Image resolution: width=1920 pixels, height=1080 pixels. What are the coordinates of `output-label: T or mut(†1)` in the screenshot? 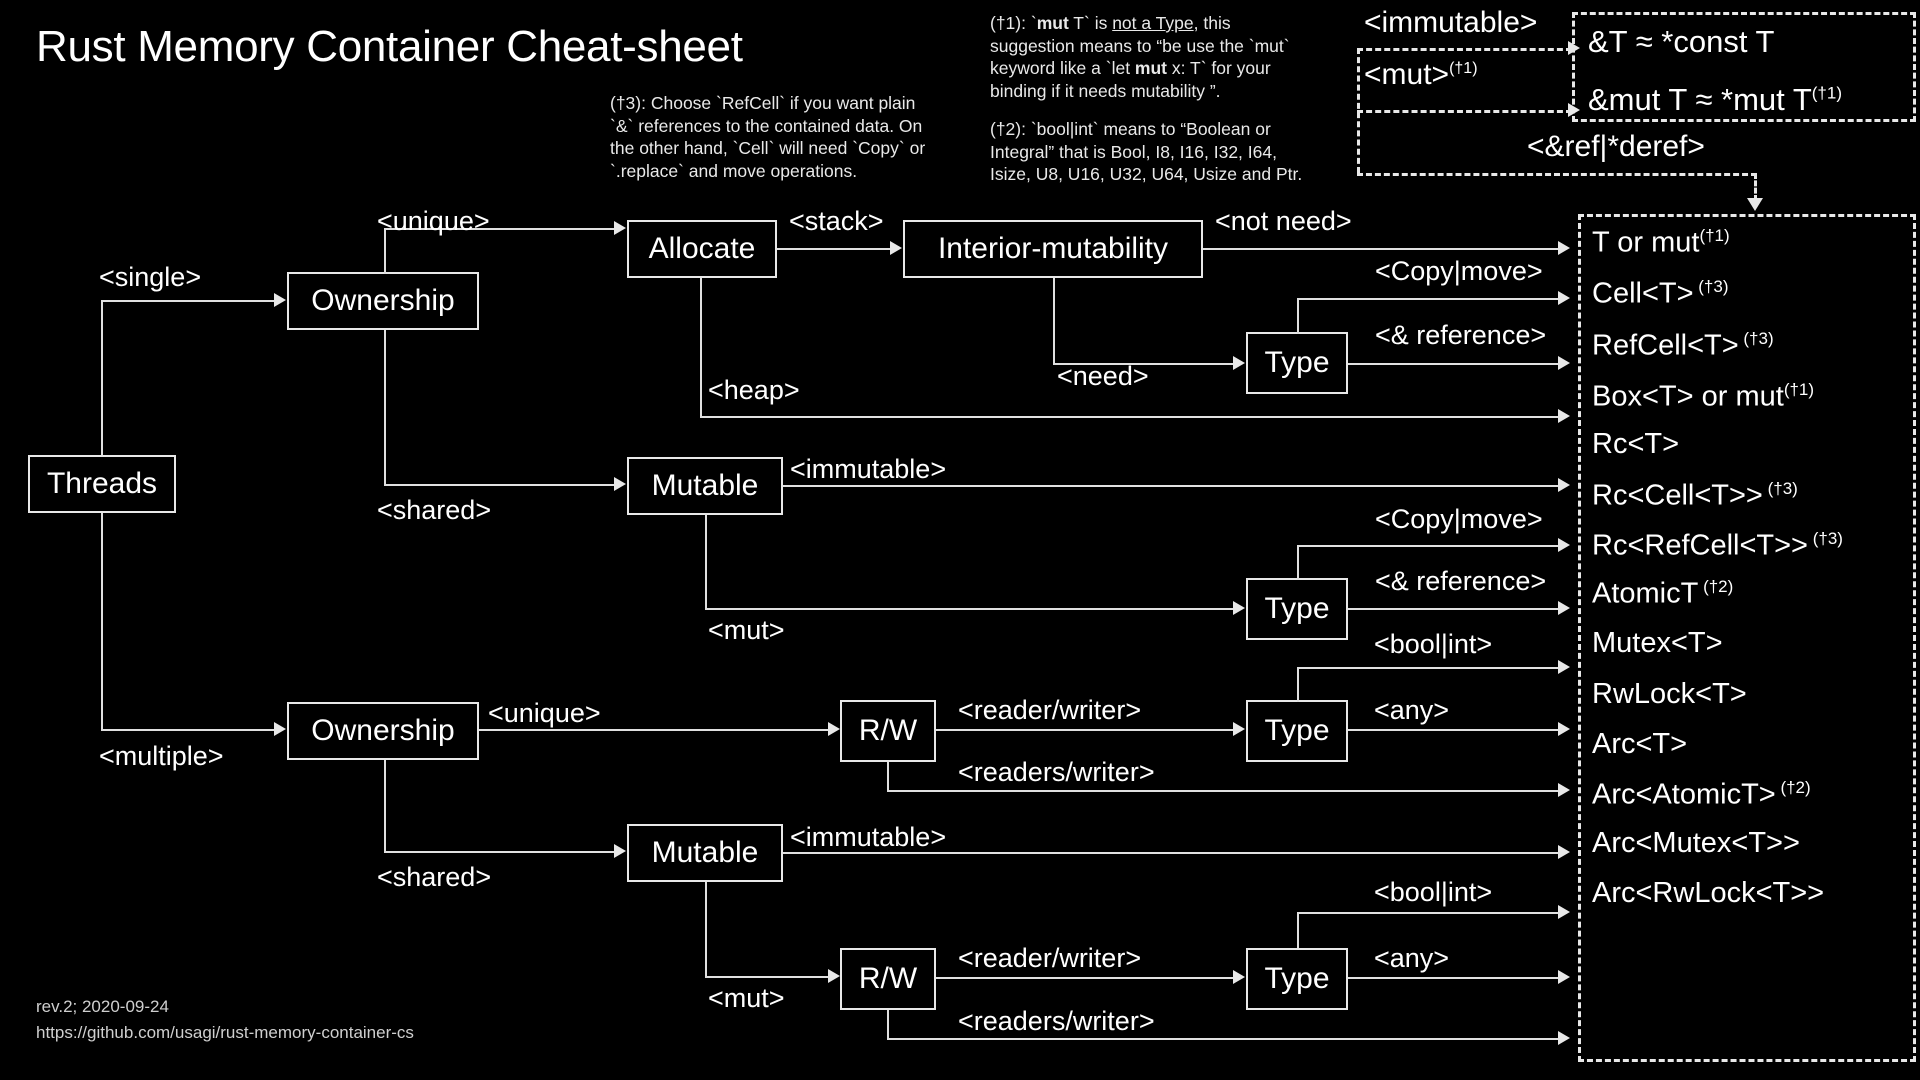 It's located at (1661, 242).